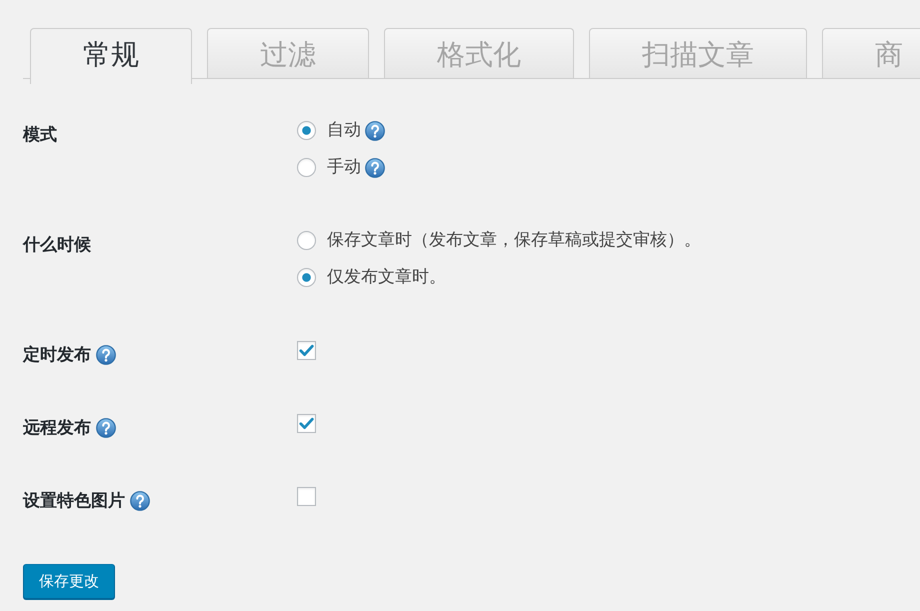  I want to click on setting-label: 远程发布, so click(57, 428).